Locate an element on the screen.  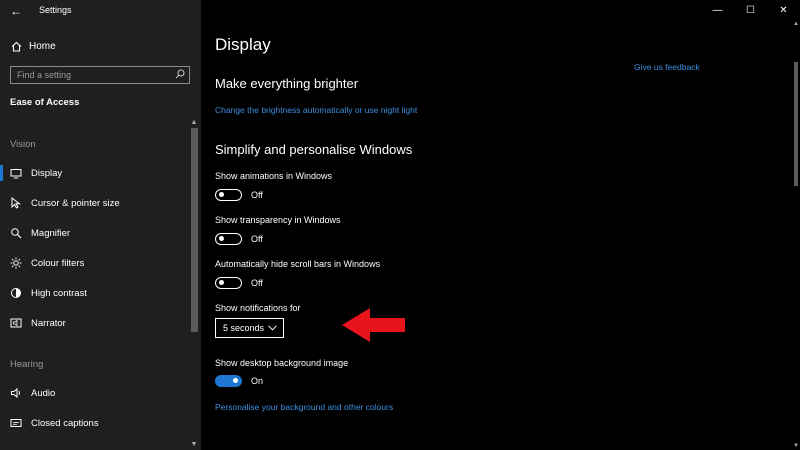
monitor-icon is located at coordinates (16, 173).